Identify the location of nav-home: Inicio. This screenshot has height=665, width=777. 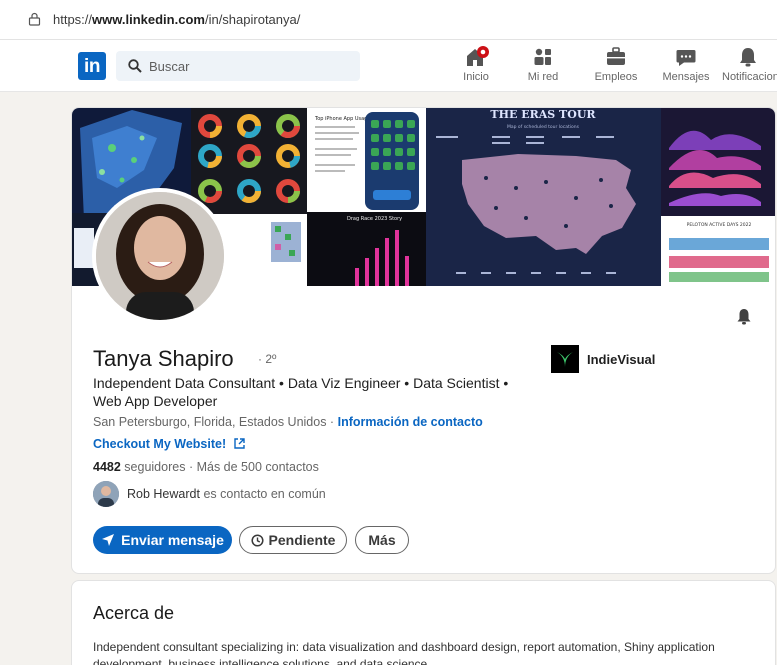
(476, 64).